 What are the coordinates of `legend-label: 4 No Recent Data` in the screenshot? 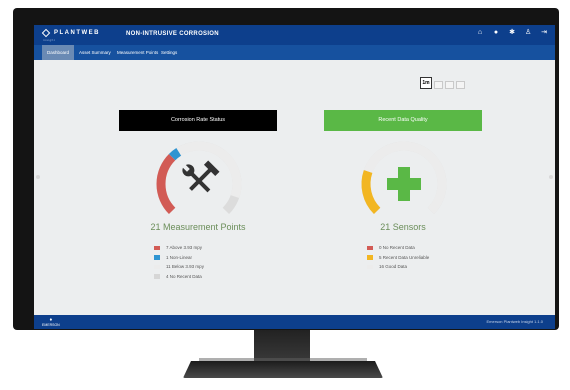 It's located at (184, 276).